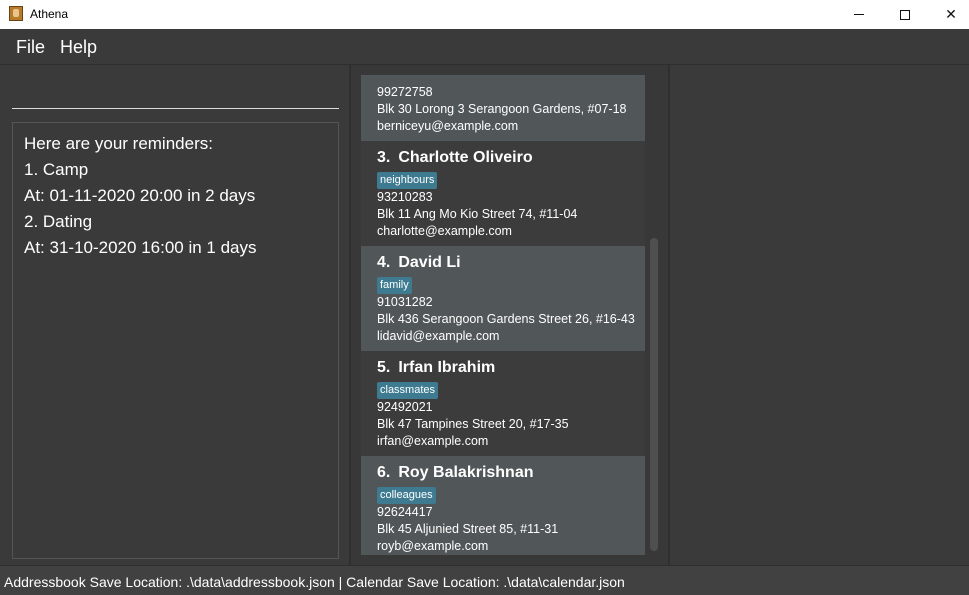  Describe the element at coordinates (405, 302) in the screenshot. I see `contact-phone: 91031282` at that location.